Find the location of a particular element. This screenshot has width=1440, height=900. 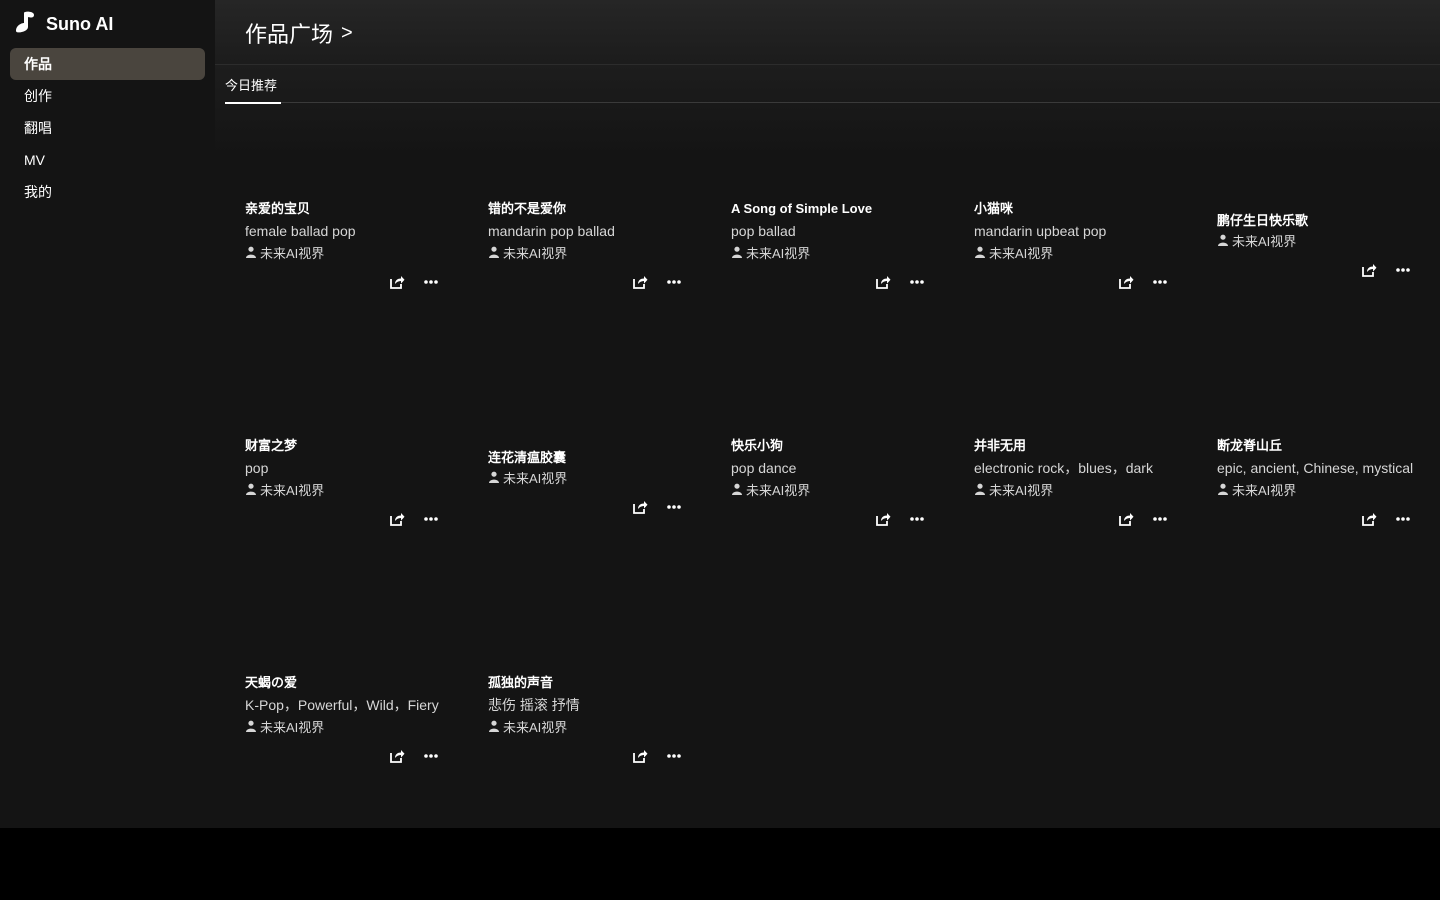

song-card: 财富之梦 pop 未来AI视界 is located at coordinates (350, 484).